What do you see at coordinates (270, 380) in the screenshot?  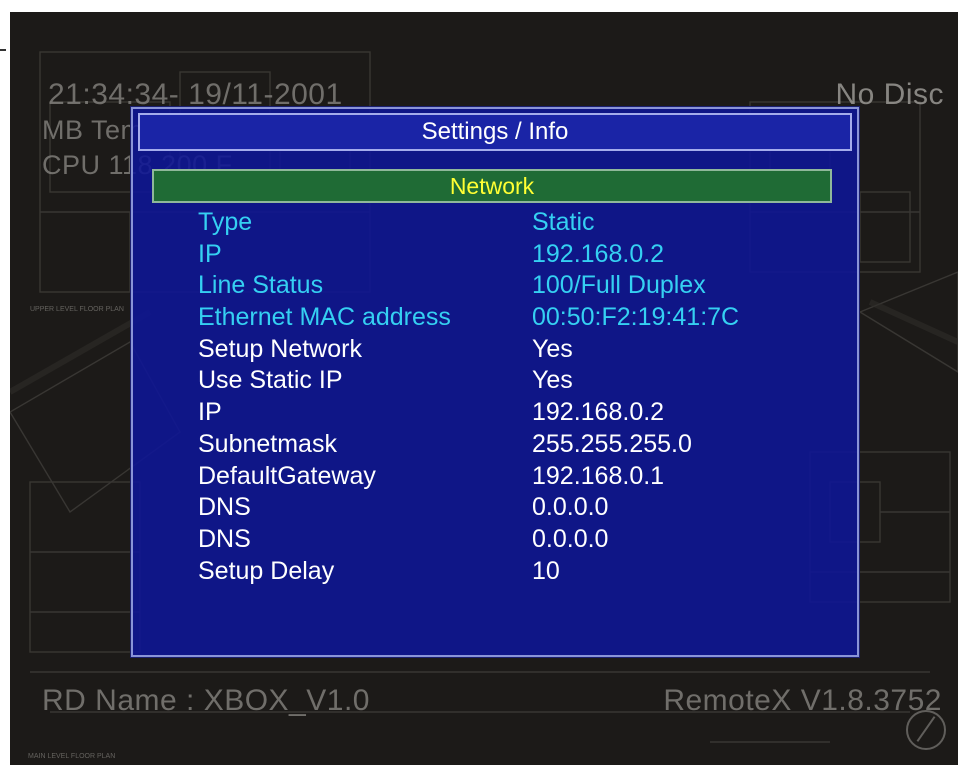 I see `setting-label: Use Static IP` at bounding box center [270, 380].